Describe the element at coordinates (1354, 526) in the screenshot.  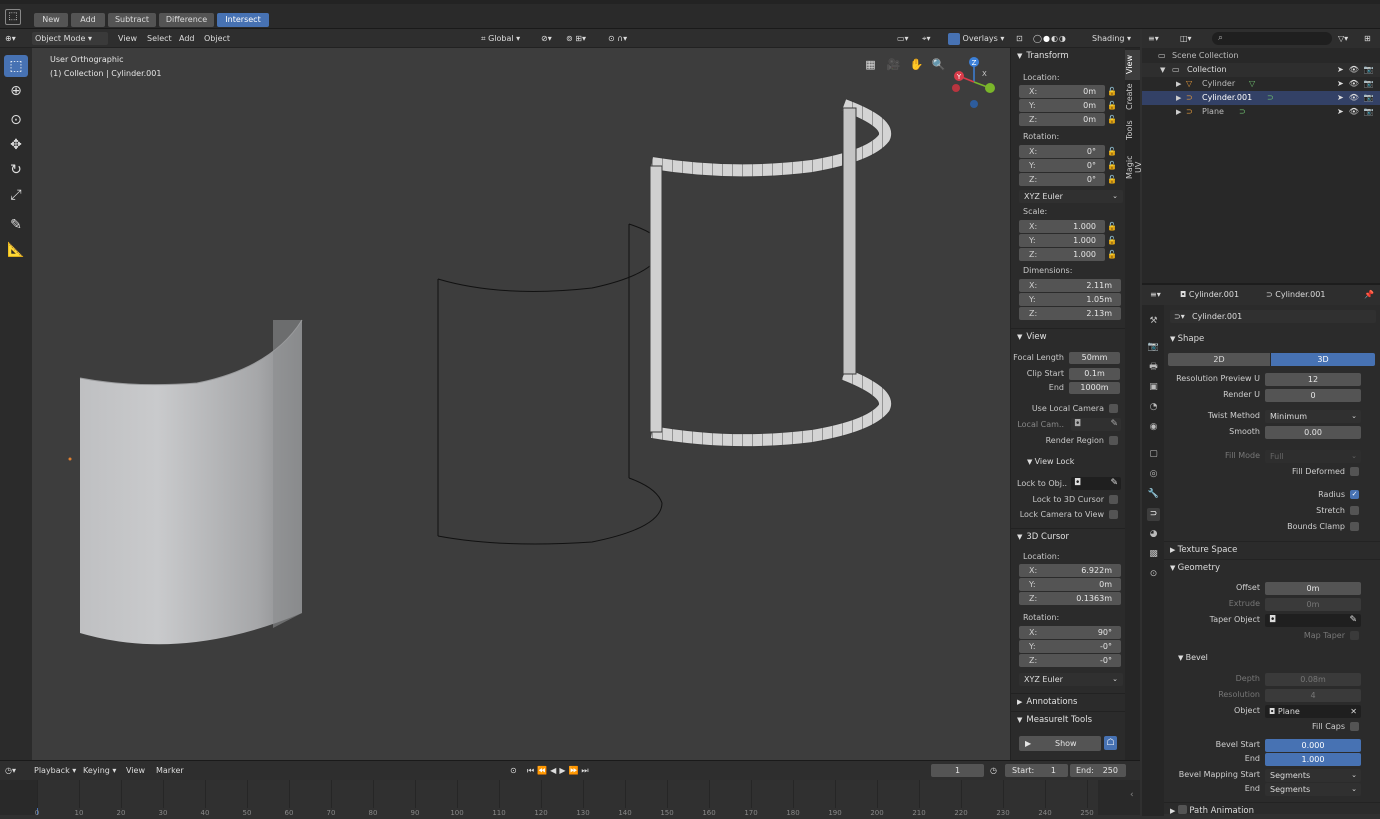
I see `bounds-clamp-checkbox` at that location.